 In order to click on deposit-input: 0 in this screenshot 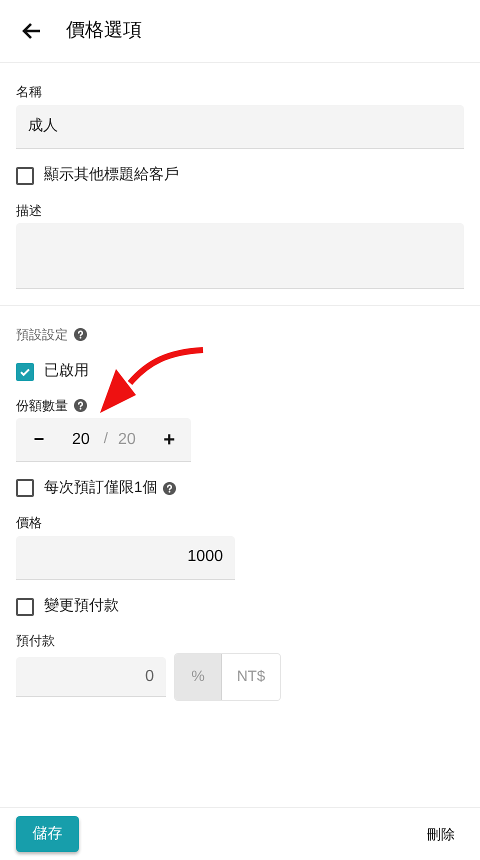, I will do `click(91, 677)`.